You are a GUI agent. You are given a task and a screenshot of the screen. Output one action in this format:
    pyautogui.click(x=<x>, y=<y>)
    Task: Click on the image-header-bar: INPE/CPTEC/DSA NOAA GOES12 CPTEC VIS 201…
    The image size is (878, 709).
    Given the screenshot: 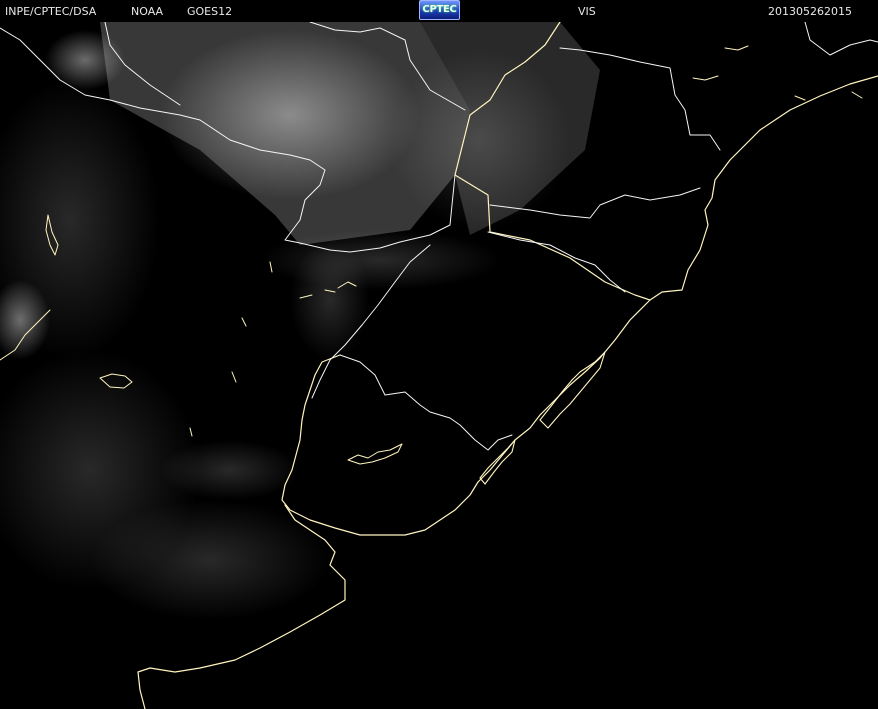 What is the action you would take?
    pyautogui.click(x=439, y=11)
    